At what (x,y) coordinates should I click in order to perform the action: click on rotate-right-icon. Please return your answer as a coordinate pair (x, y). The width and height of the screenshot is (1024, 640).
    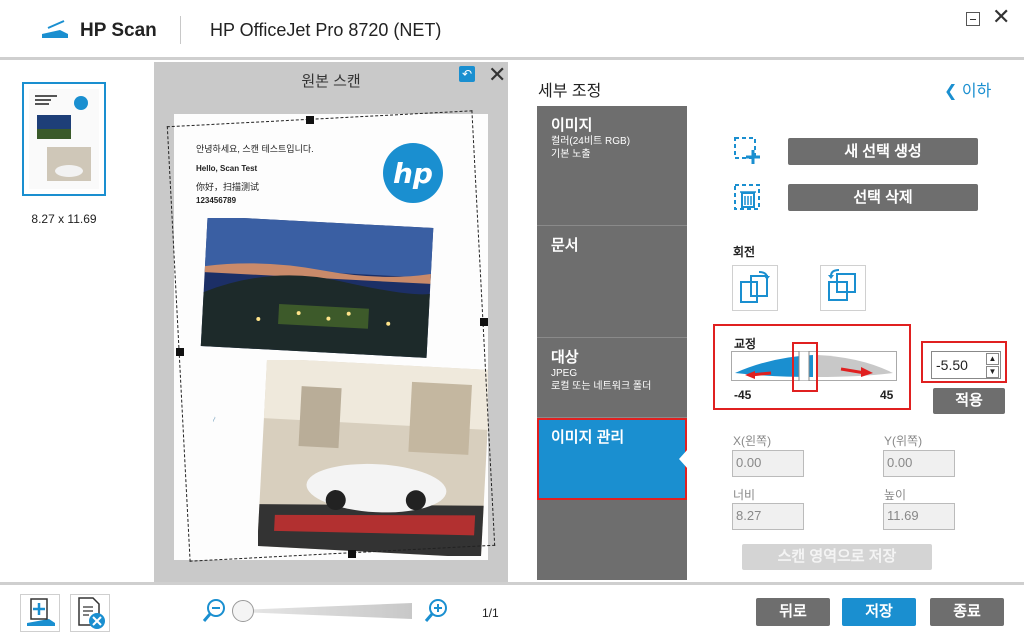
    Looking at the image, I should click on (842, 285).